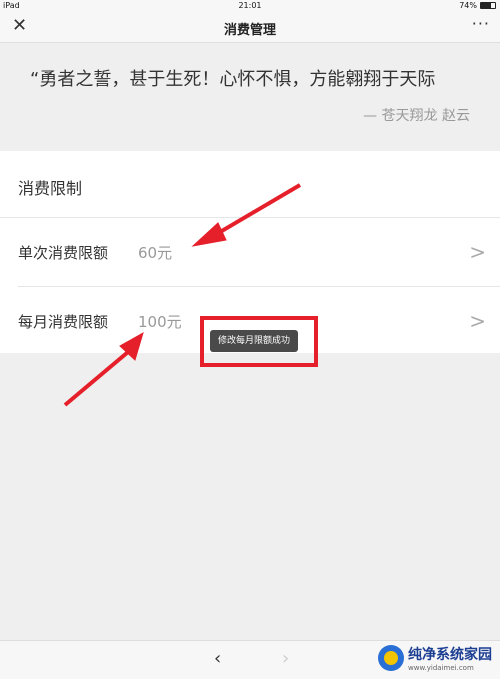  Describe the element at coordinates (217, 658) in the screenshot. I see `back-arrow-icon: ‹` at that location.